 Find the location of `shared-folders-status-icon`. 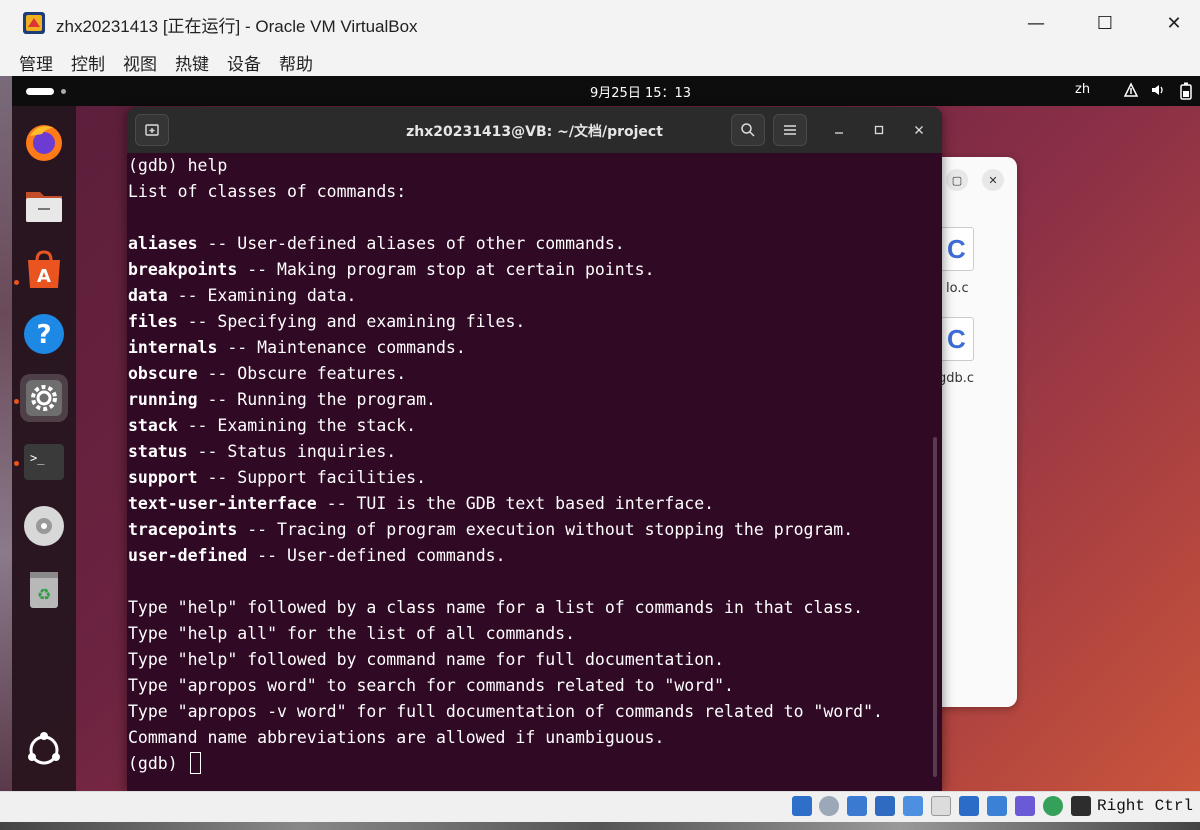

shared-folders-status-icon is located at coordinates (941, 806).